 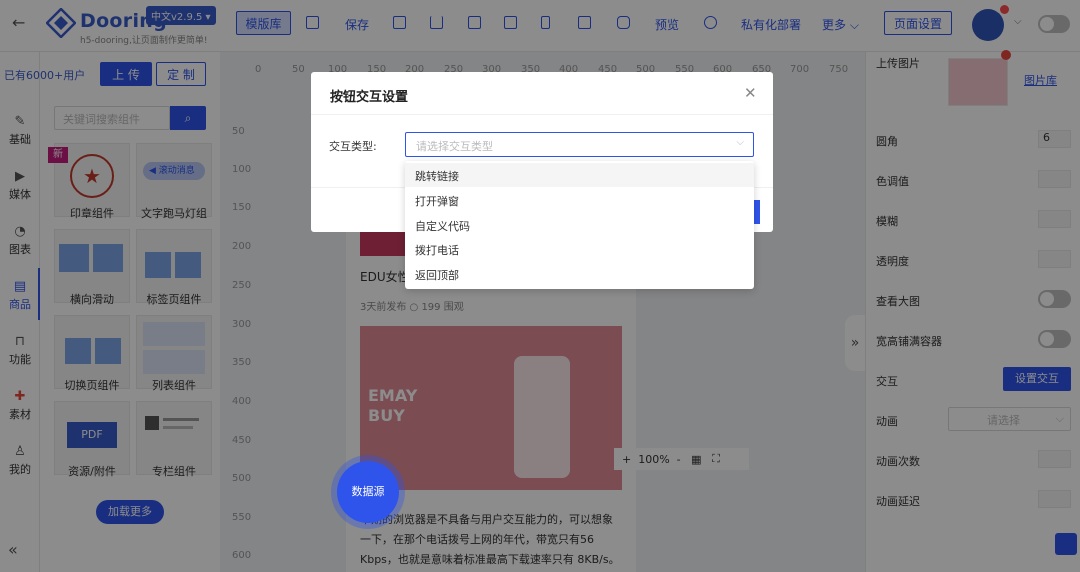 I want to click on dropdown-option: 跳转链接, so click(x=579, y=175).